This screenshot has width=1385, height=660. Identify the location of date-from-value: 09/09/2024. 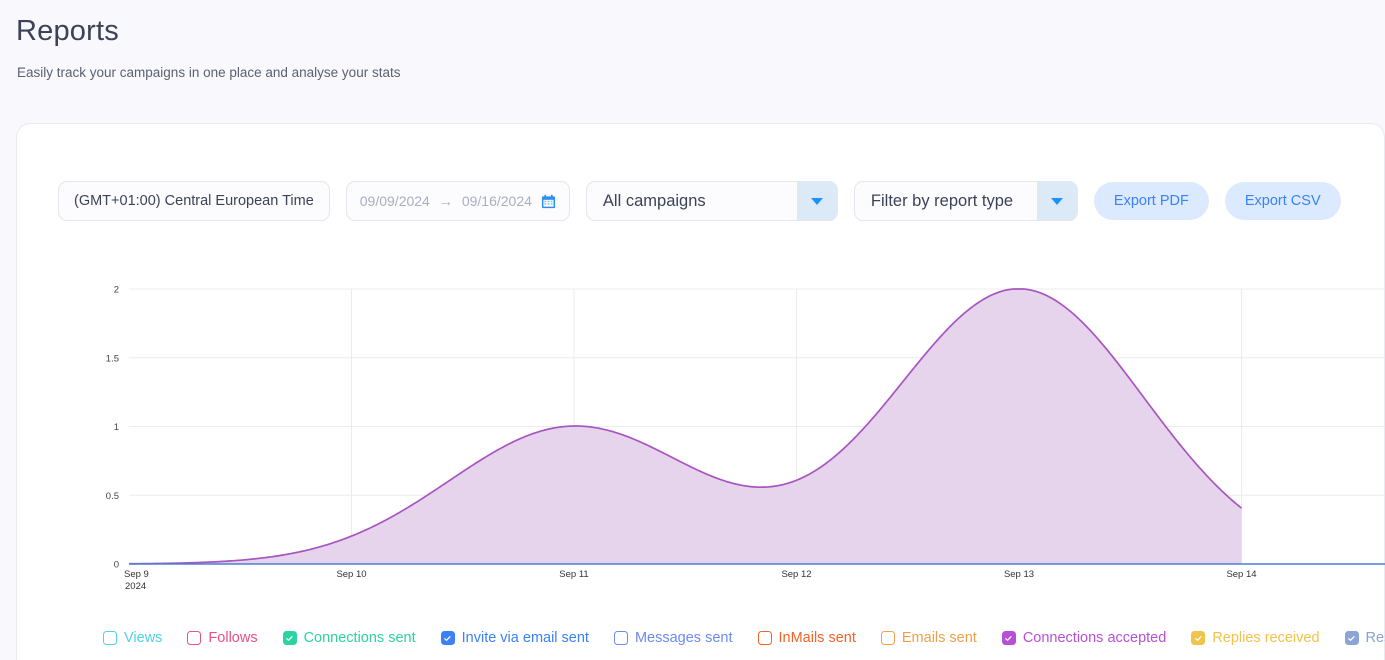
(394, 201).